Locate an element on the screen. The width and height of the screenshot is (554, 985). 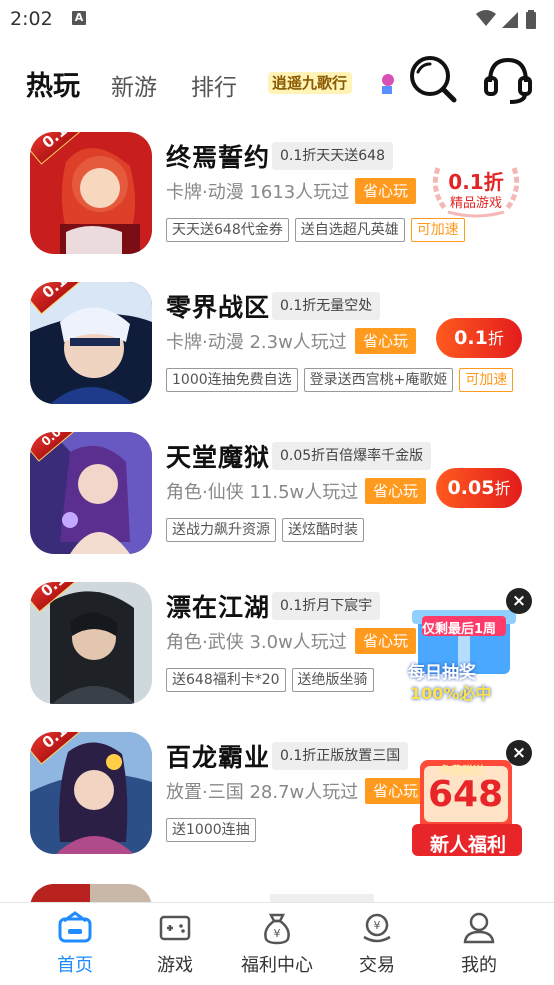
wifi-icon is located at coordinates (486, 18).